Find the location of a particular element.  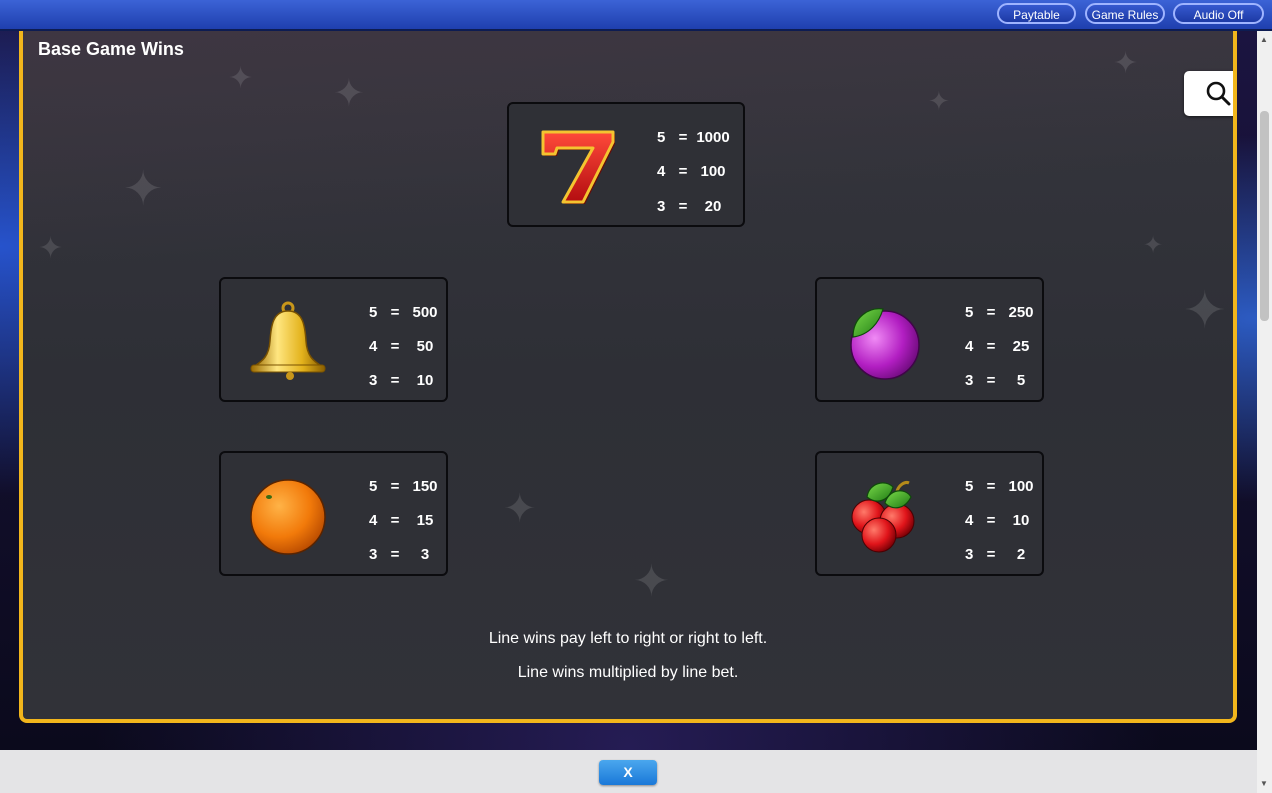

payout-value: 20 is located at coordinates (713, 206).